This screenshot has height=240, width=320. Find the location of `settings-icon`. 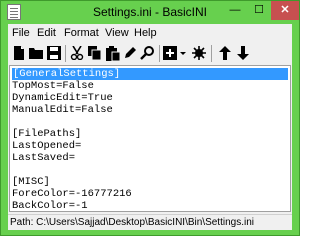

settings-icon is located at coordinates (199, 53).